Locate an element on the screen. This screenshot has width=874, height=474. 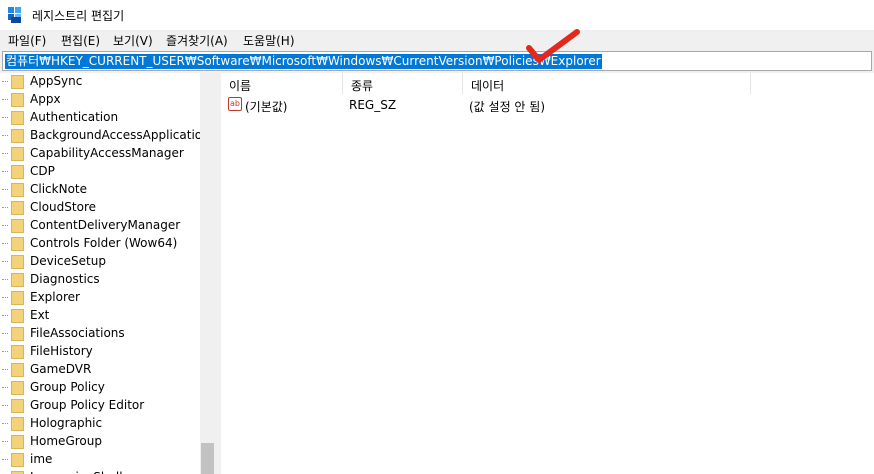
tree-item: CapabilityAccessManager is located at coordinates (100, 154).